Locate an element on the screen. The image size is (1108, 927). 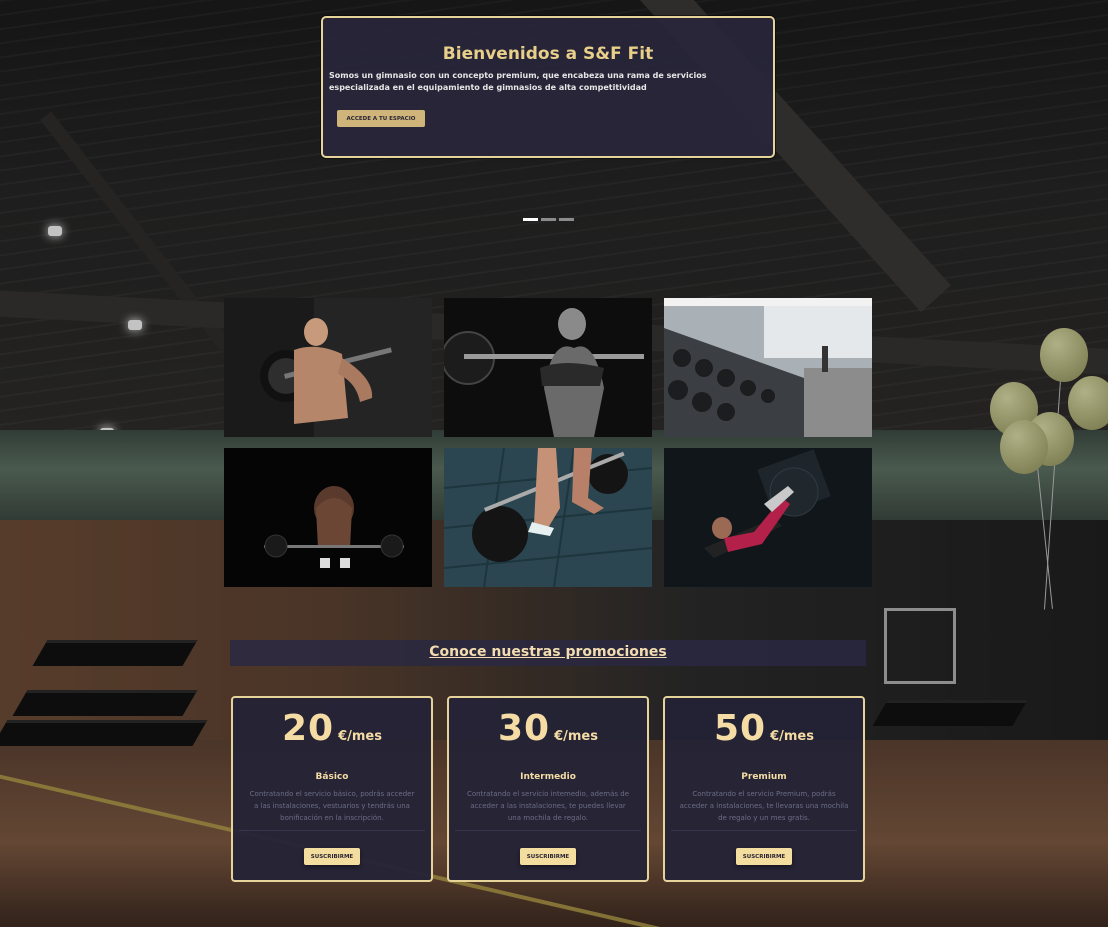
plan-price: 20 €/mes is located at coordinates (332, 728).